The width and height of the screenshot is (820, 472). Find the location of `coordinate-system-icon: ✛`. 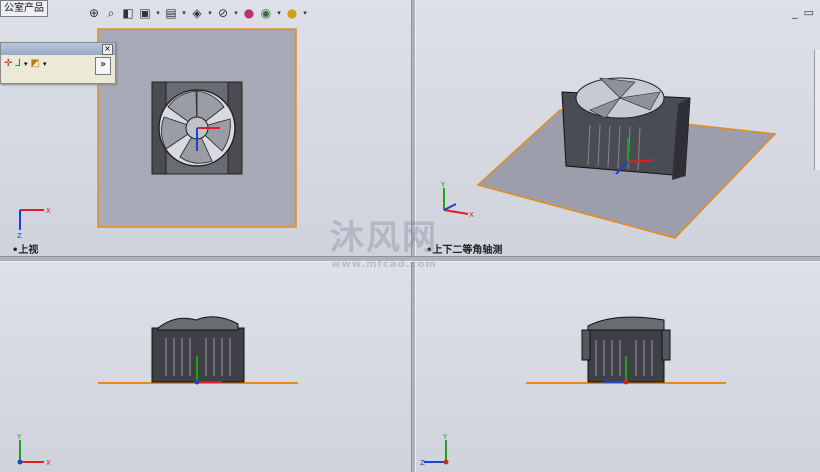

coordinate-system-icon: ✛ is located at coordinates (8, 63).